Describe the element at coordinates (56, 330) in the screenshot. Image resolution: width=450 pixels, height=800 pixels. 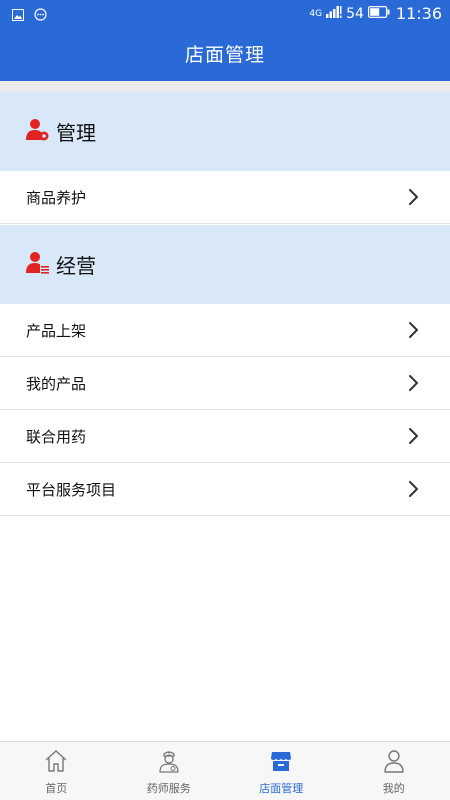
I see `menu-item-label: 产品上架` at that location.